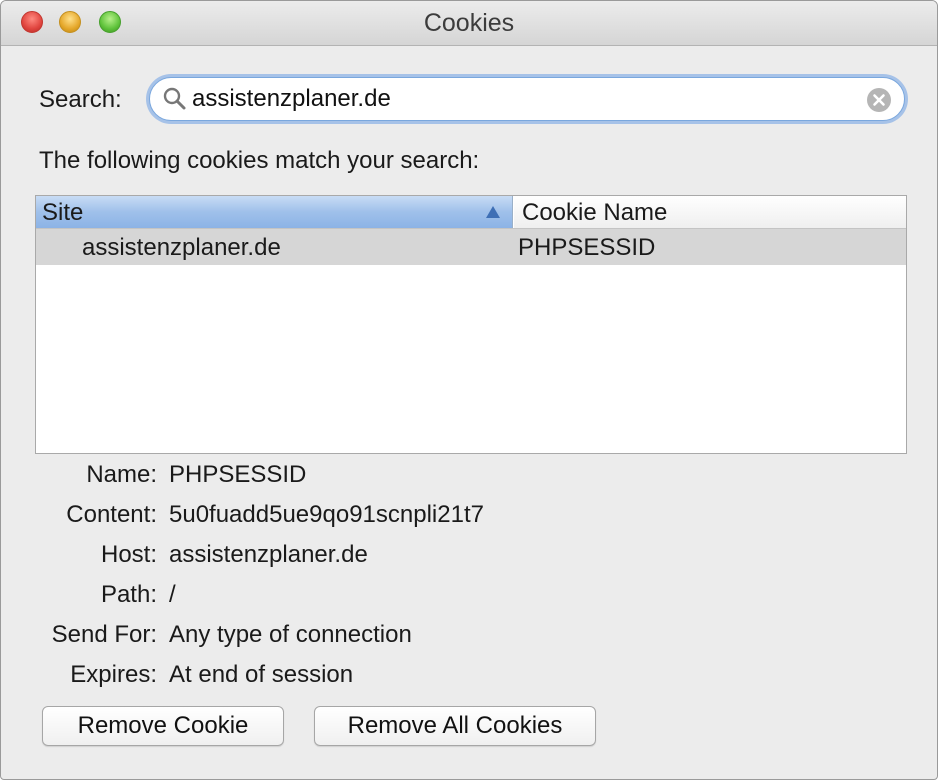 This screenshot has height=780, width=938. I want to click on detail-content: Content: 5u0fuadd5ue9qo91scnpli21t7, so click(469, 516).